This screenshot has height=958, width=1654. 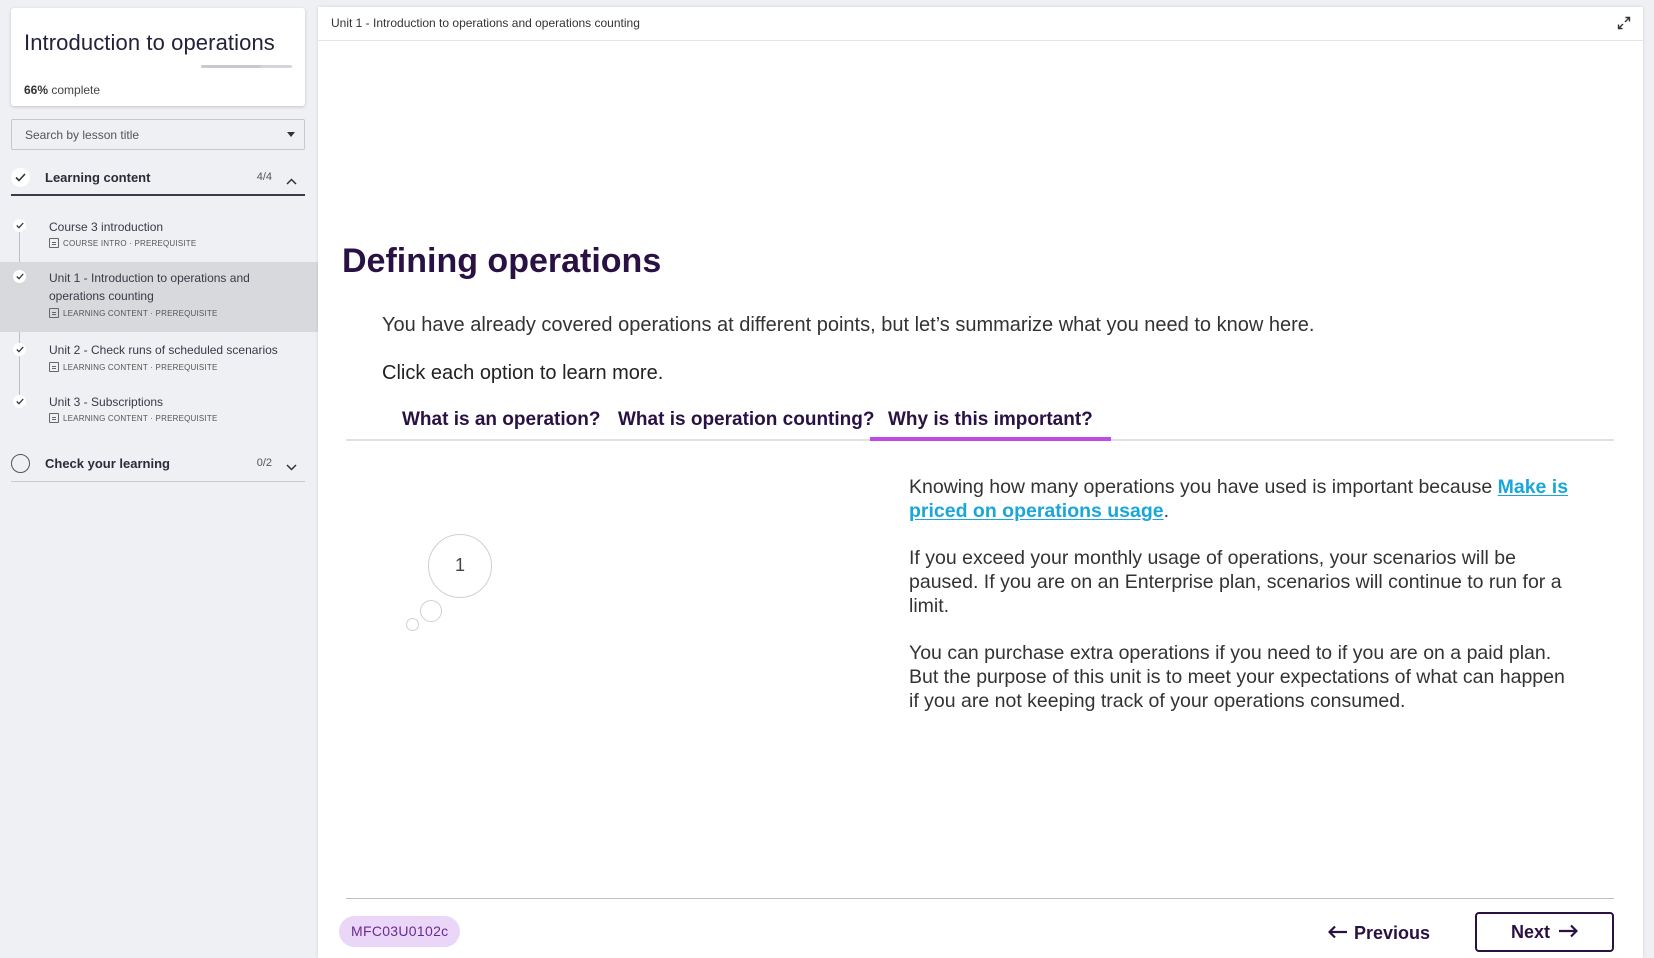 I want to click on arrow-left-icon, so click(x=1337, y=933).